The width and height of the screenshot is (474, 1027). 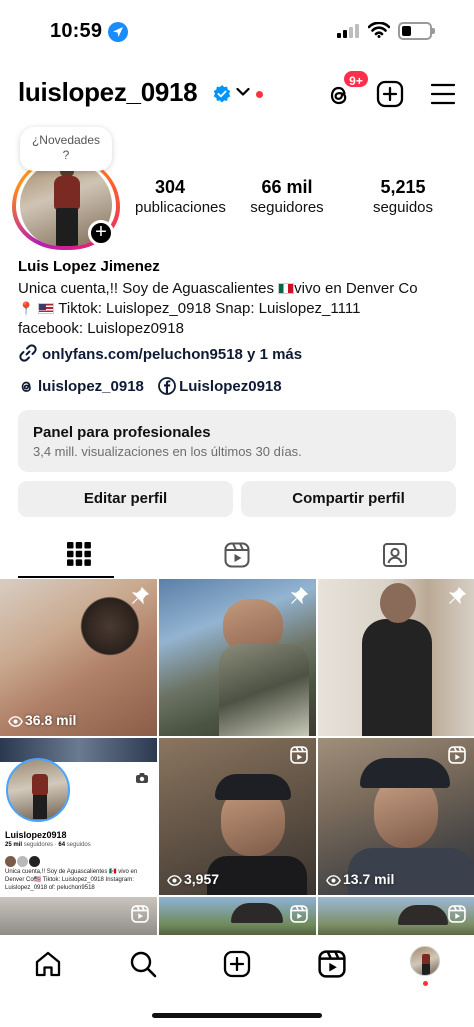 What do you see at coordinates (443, 94) in the screenshot?
I see `hamburger-menu-icon` at bounding box center [443, 94].